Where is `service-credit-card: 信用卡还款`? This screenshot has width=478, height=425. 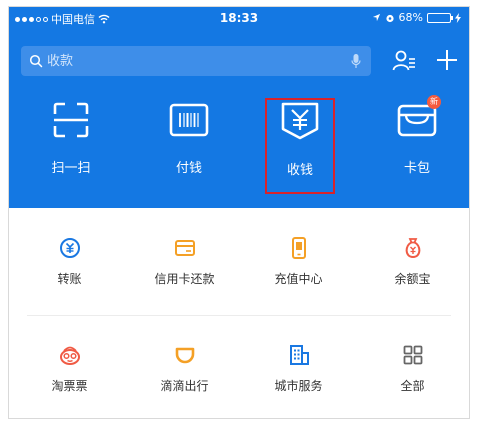 service-credit-card: 信用卡还款 is located at coordinates (184, 261).